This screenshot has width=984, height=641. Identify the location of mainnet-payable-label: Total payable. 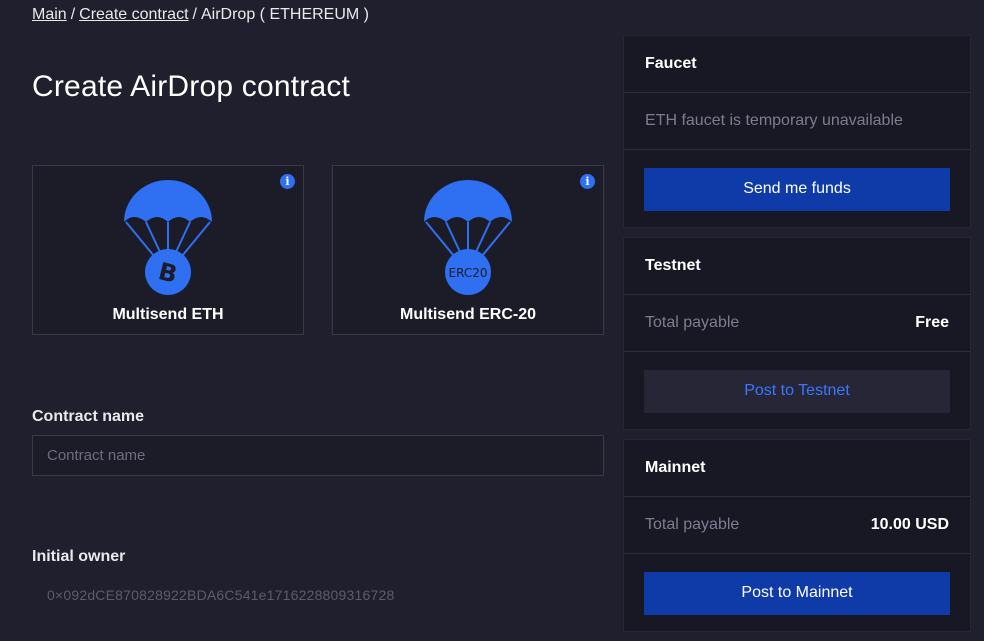
(692, 524).